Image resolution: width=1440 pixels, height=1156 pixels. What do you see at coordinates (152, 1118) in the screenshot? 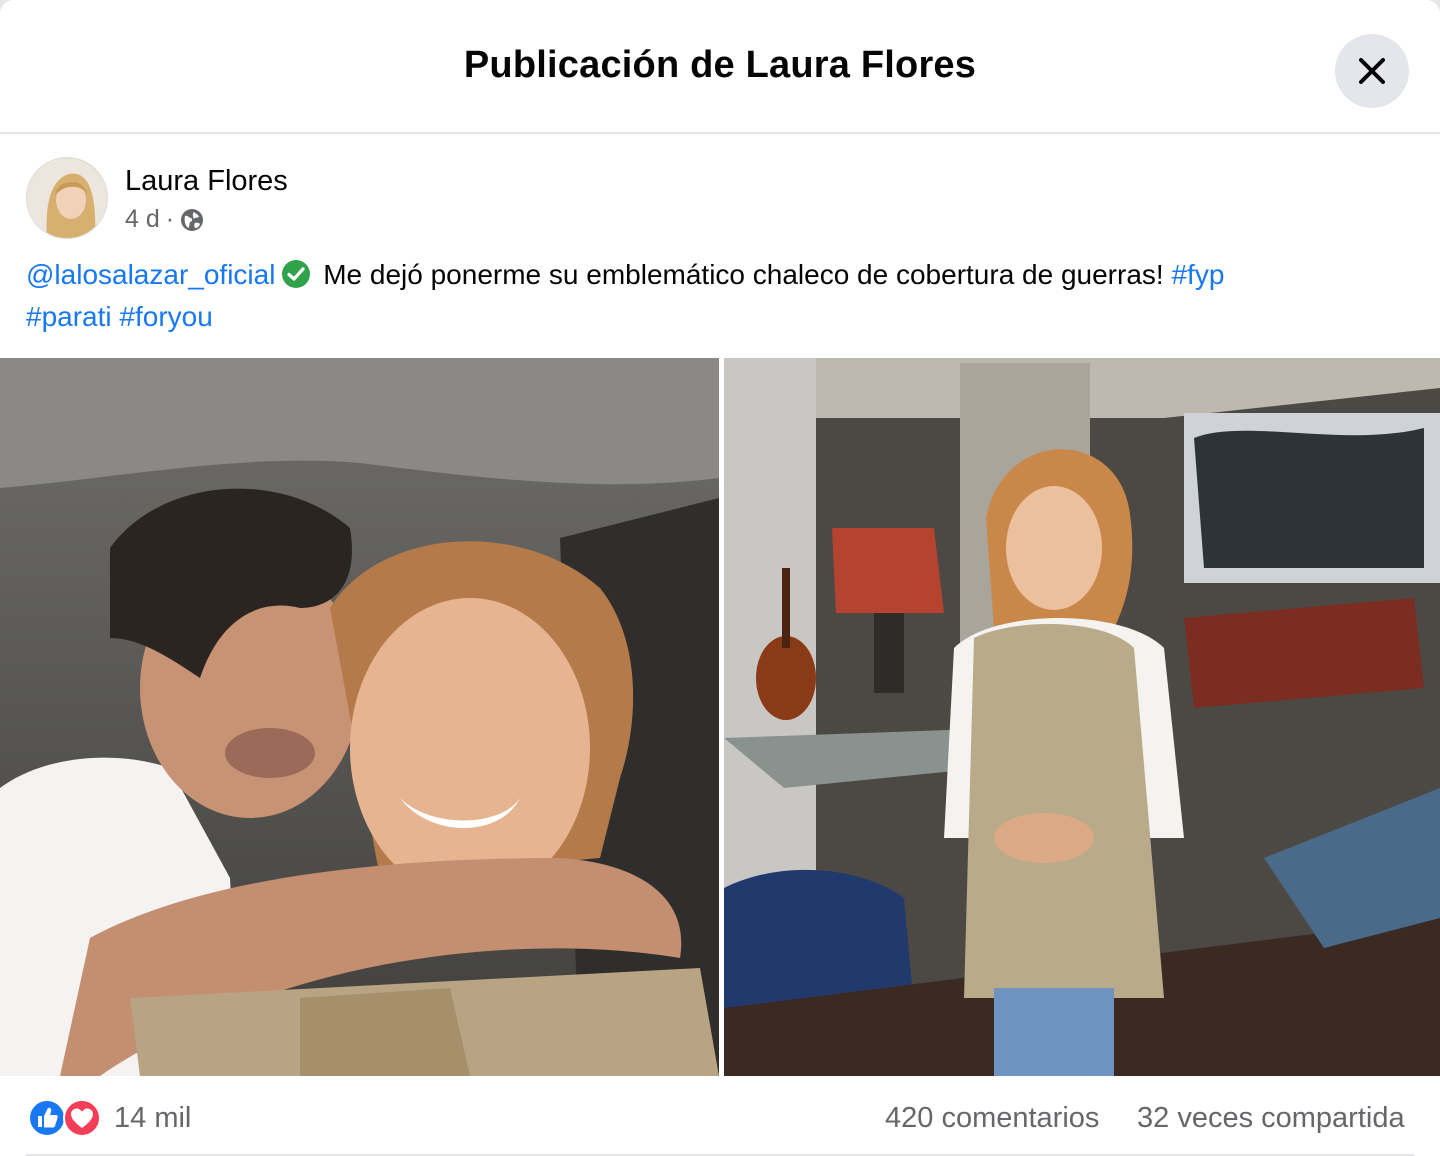
I see `reaction-count: 14 mil` at bounding box center [152, 1118].